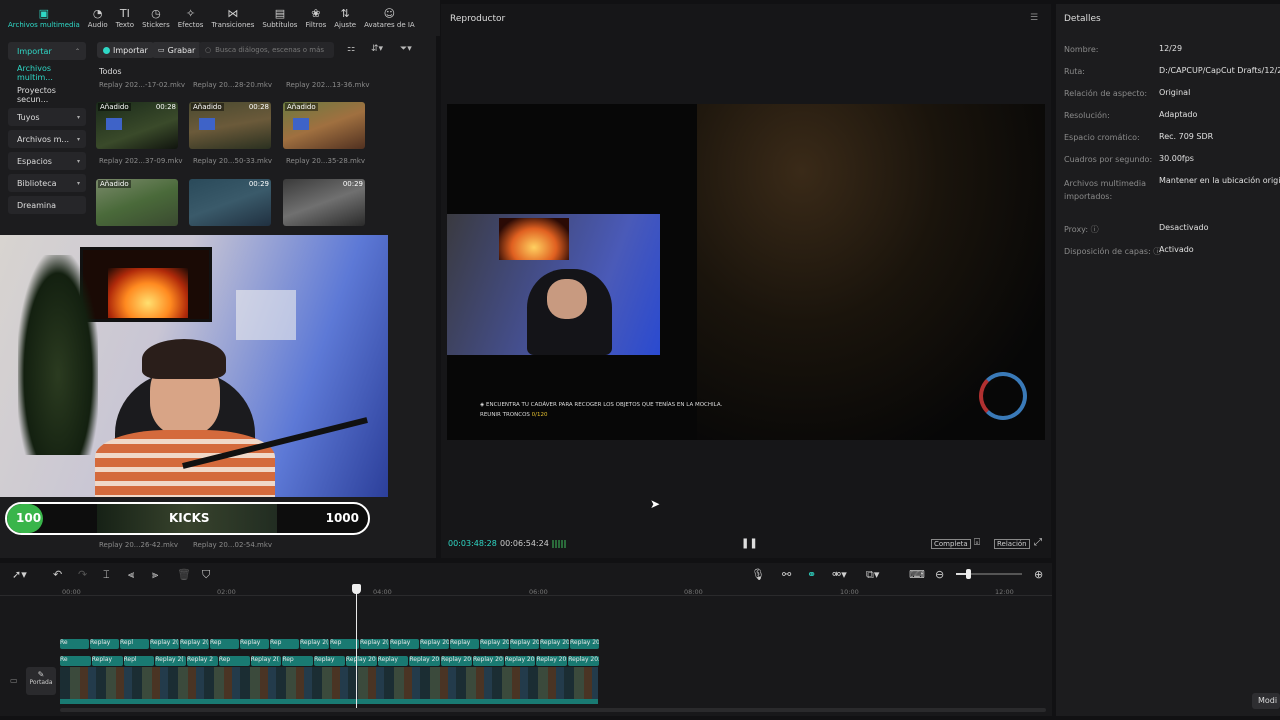 The height and width of the screenshot is (720, 1280). Describe the element at coordinates (1082, 19) in the screenshot. I see `details-title: Detalles` at that location.